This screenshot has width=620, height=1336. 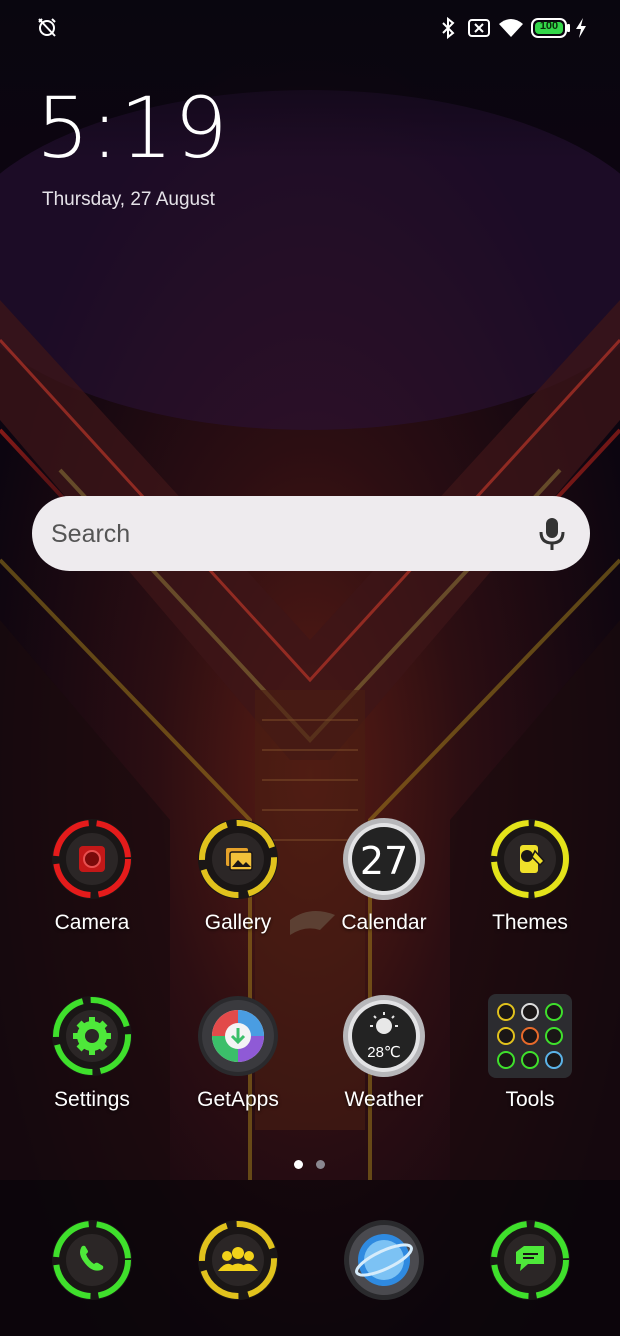 What do you see at coordinates (92, 859) in the screenshot?
I see `camera-icon` at bounding box center [92, 859].